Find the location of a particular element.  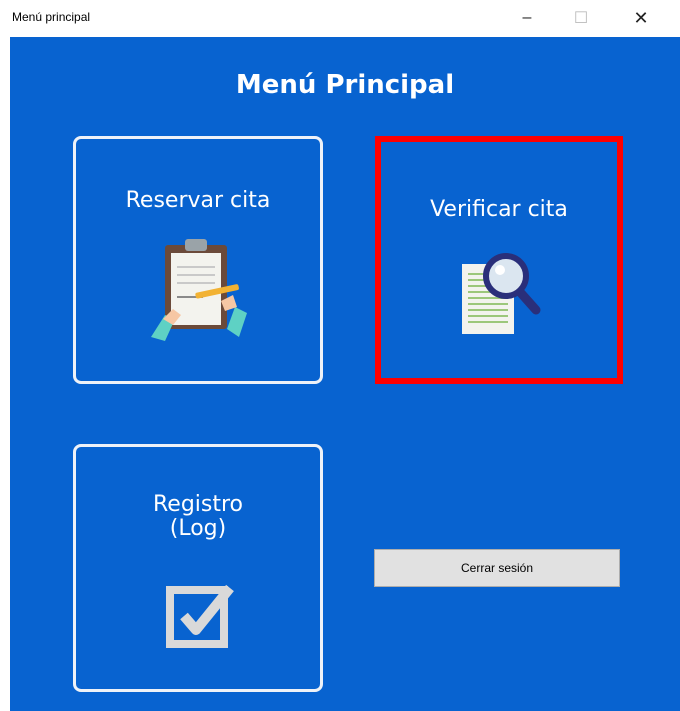

verificar-cita-label: Verificar cita is located at coordinates (499, 209).